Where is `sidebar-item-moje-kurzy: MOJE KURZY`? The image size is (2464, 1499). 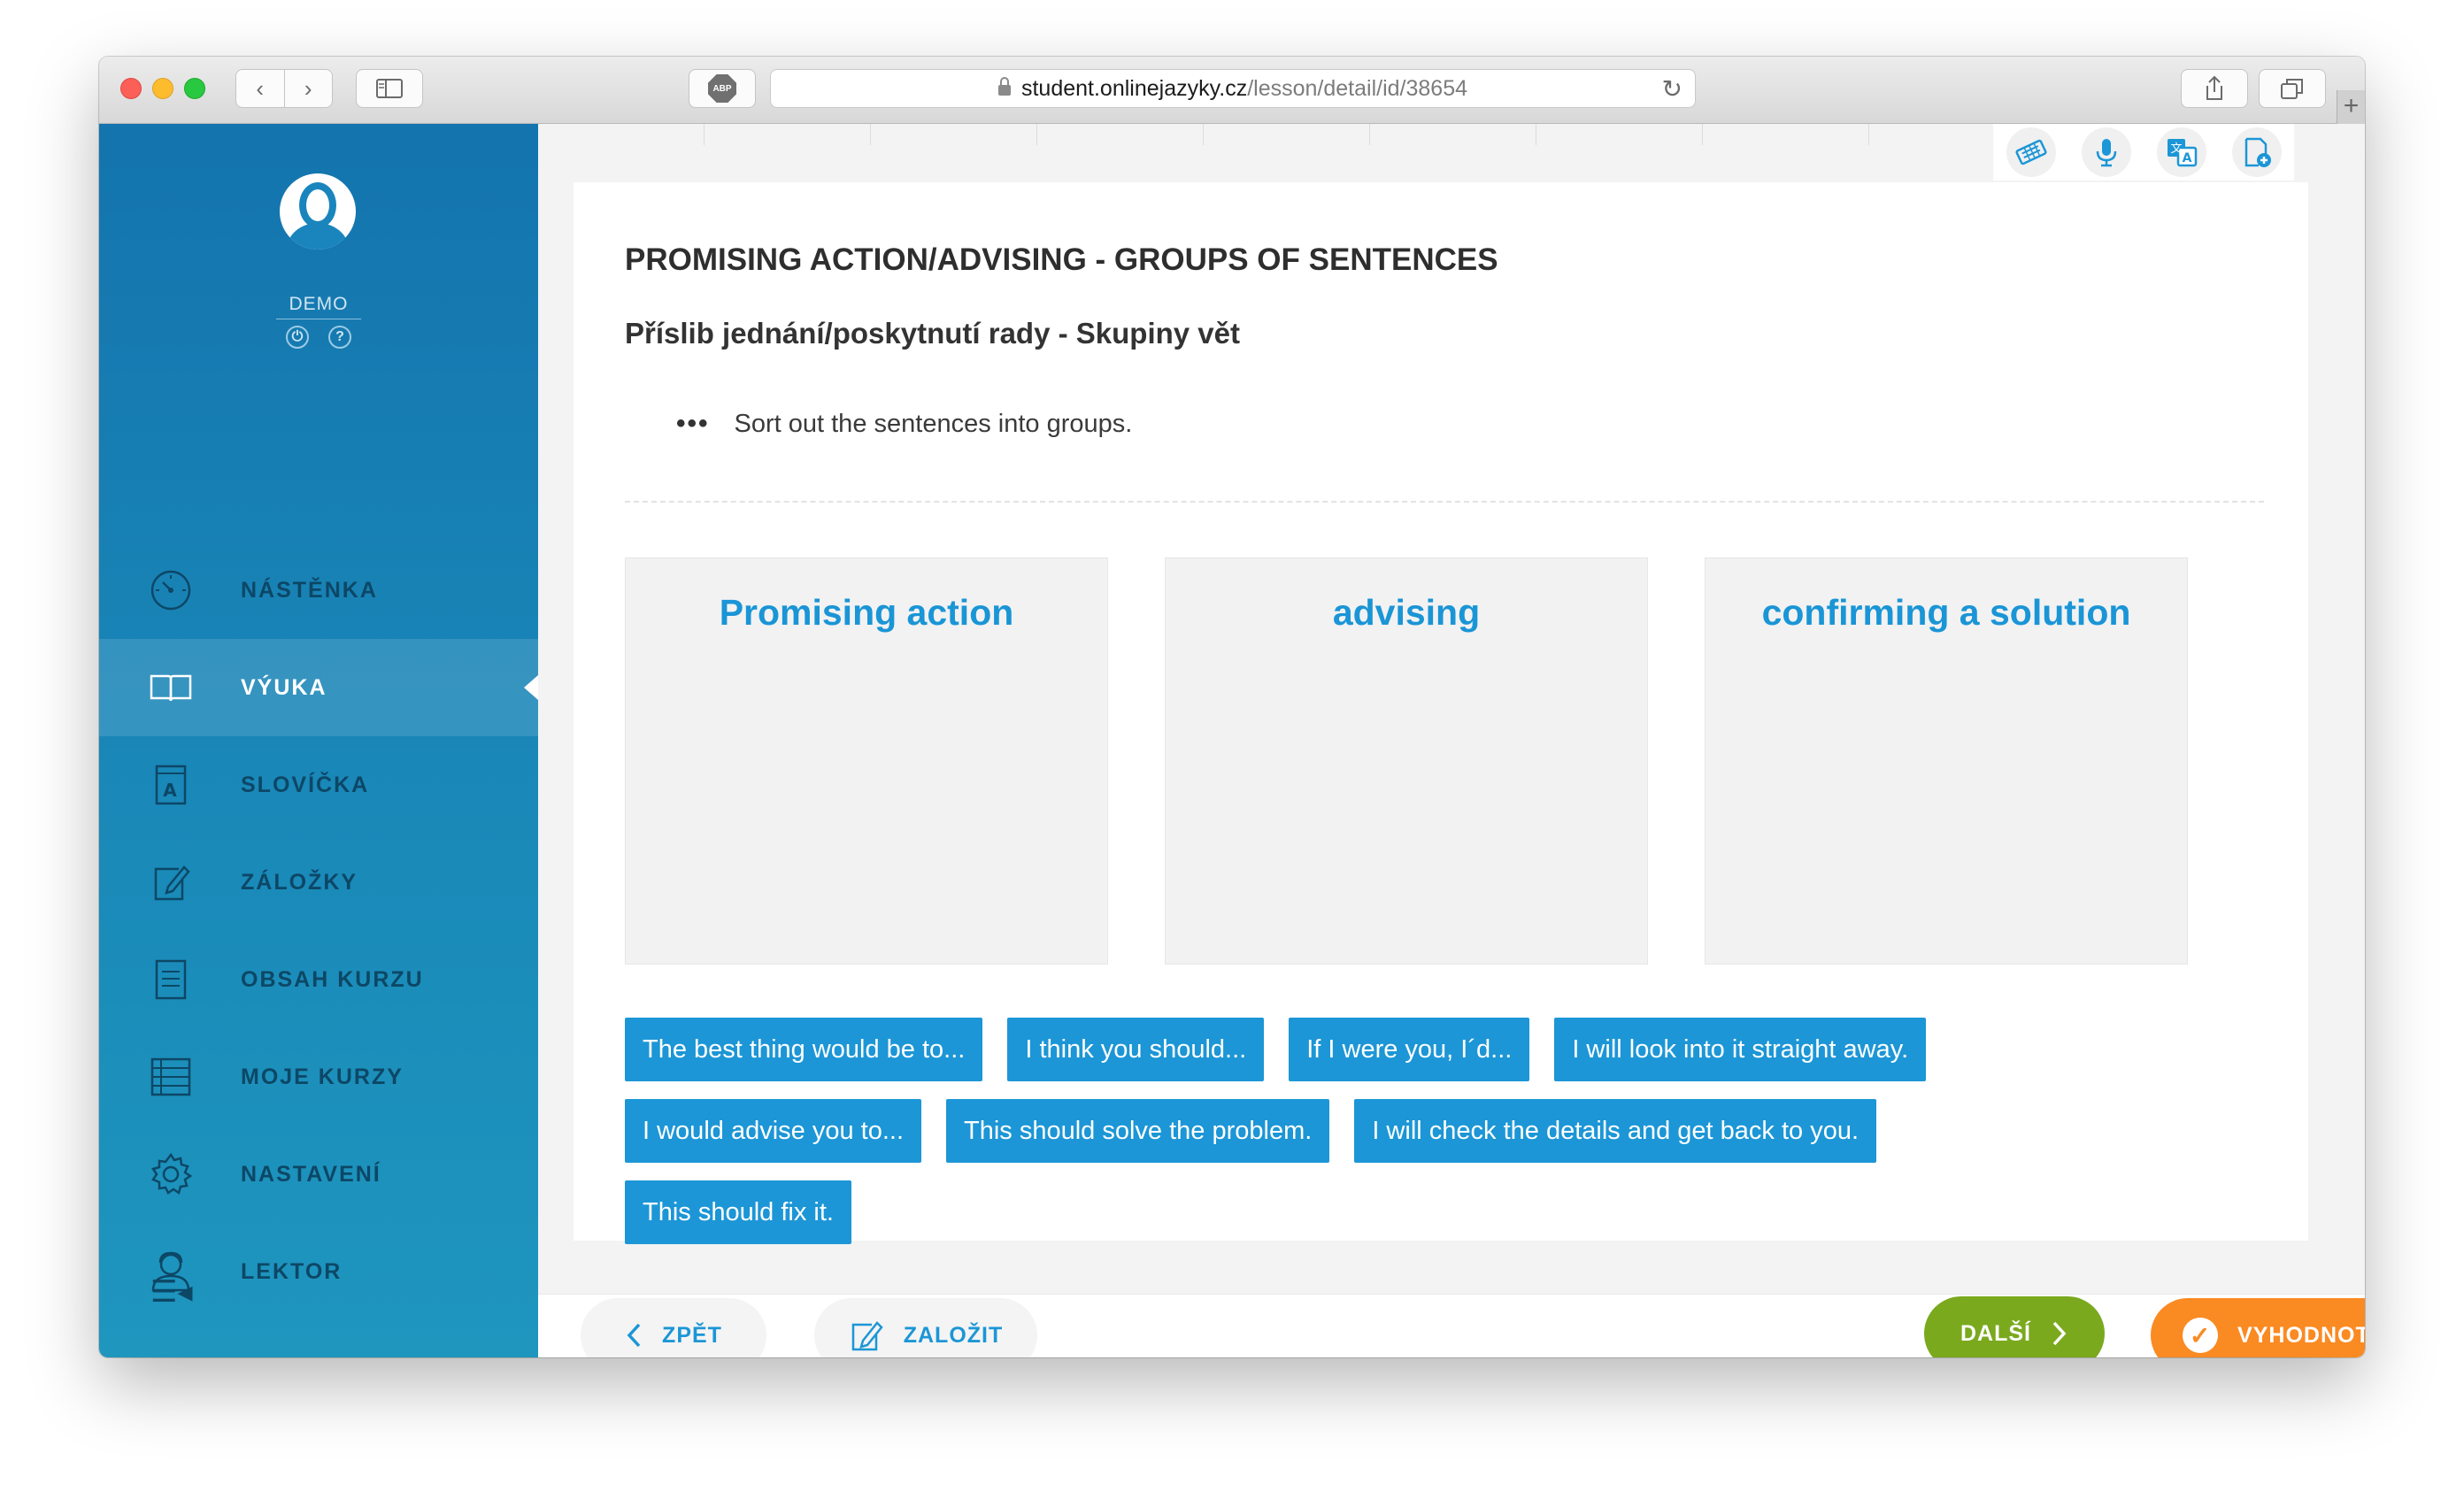
sidebar-item-moje-kurzy: MOJE KURZY is located at coordinates (318, 1077).